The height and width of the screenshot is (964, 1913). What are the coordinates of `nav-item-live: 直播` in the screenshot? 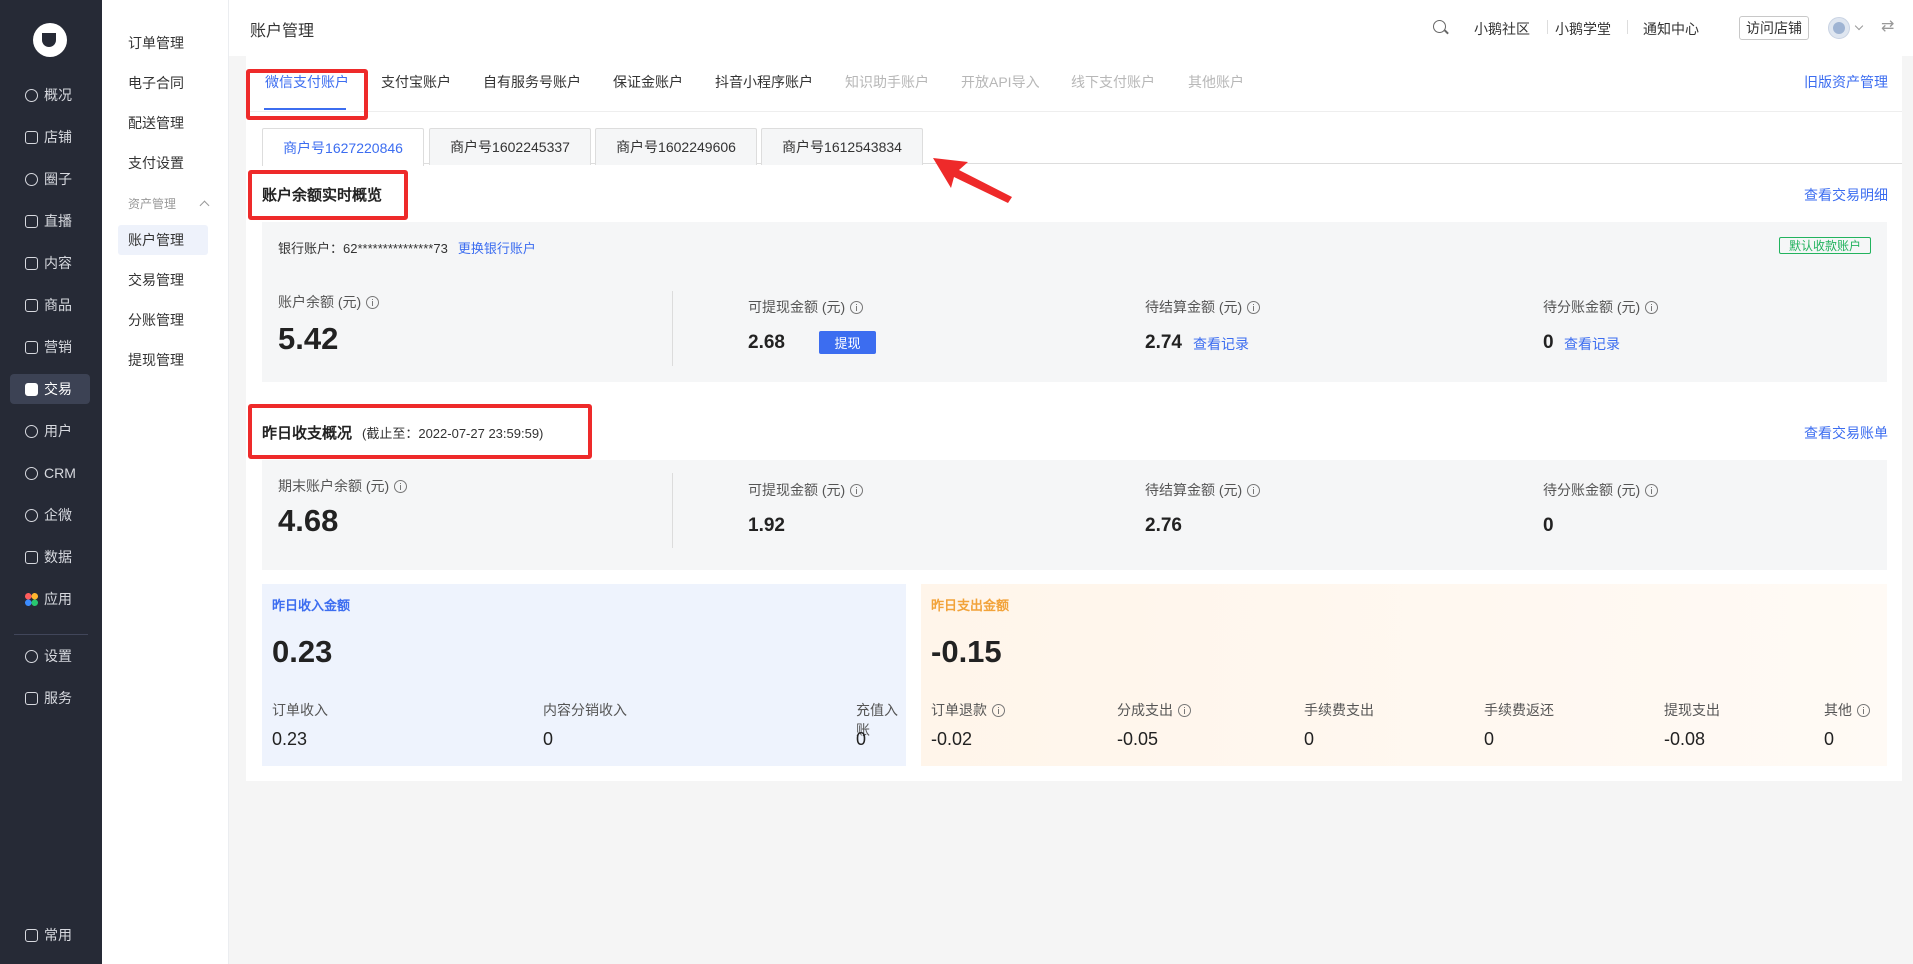 It's located at (50, 221).